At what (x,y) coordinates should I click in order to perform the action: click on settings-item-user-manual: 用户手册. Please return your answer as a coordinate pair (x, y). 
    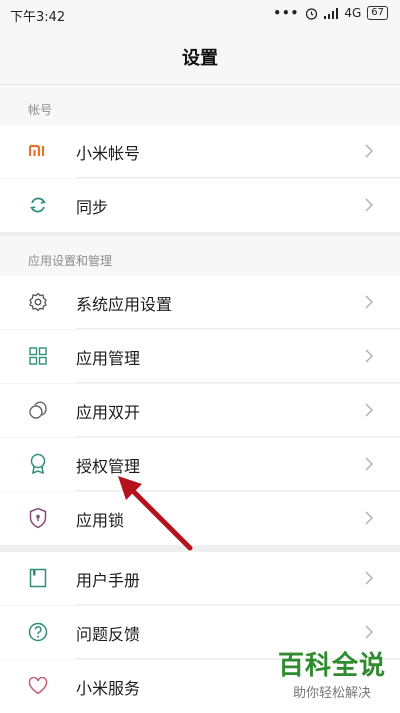
    Looking at the image, I should click on (200, 578).